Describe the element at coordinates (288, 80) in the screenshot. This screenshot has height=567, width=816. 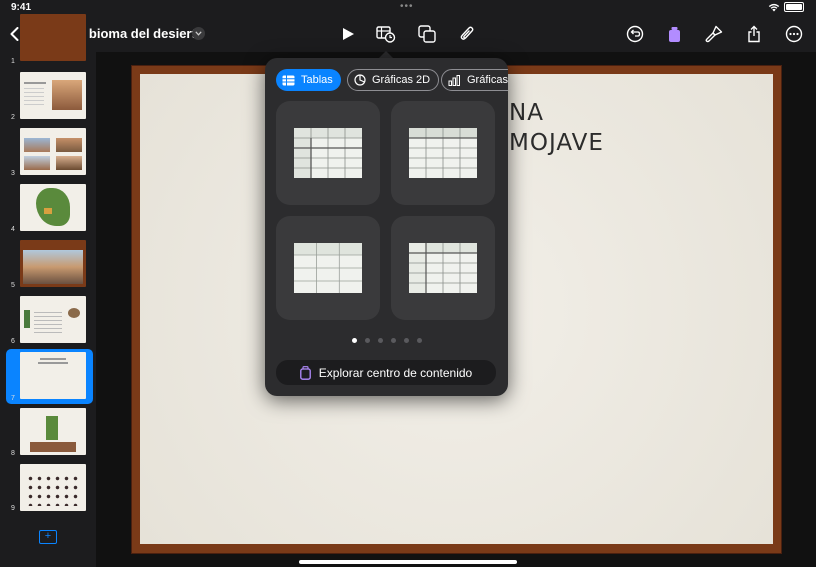
I see `table-icon` at that location.